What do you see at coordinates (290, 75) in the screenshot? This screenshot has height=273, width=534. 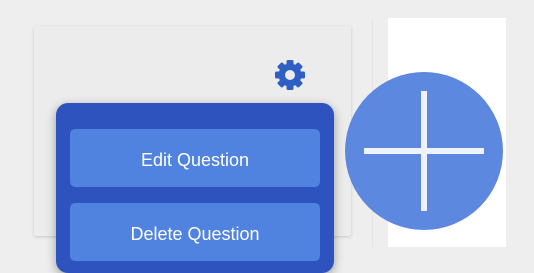 I see `gear-icon` at bounding box center [290, 75].